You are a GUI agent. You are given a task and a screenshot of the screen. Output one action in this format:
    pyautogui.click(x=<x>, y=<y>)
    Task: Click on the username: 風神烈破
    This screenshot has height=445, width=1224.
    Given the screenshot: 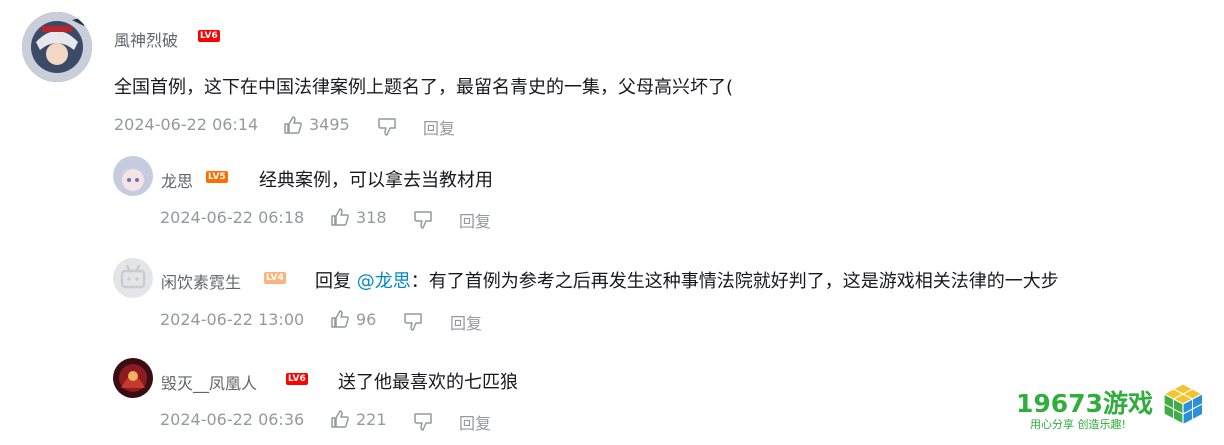 What is the action you would take?
    pyautogui.click(x=146, y=39)
    